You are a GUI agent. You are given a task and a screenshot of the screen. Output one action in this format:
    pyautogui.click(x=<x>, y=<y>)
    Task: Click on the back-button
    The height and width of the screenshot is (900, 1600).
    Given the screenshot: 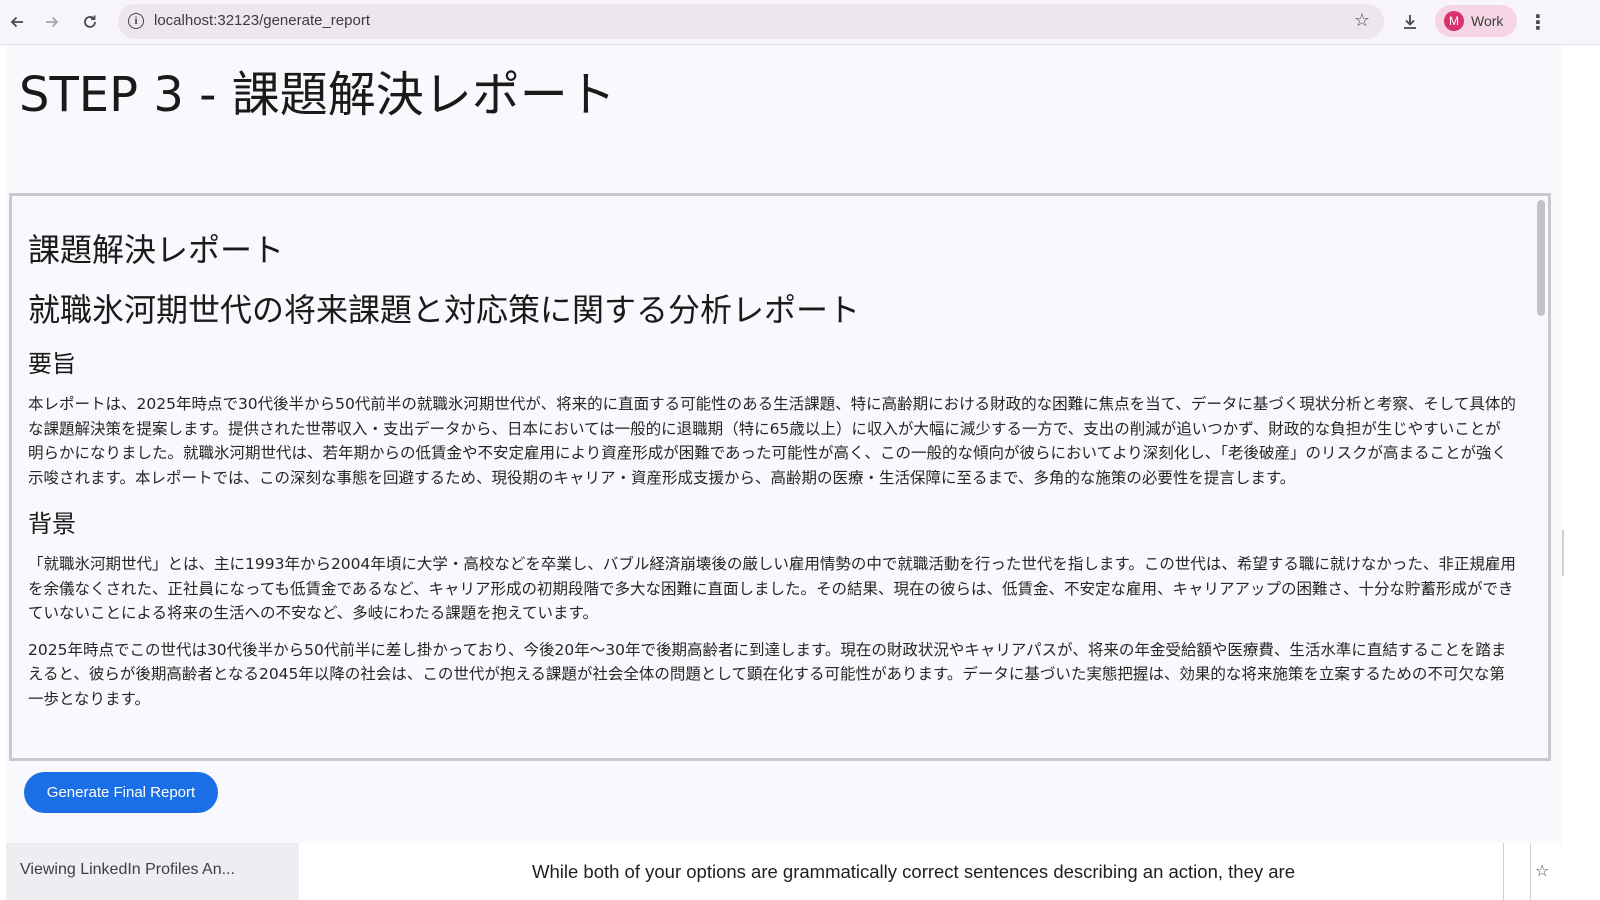 What is the action you would take?
    pyautogui.click(x=17, y=22)
    